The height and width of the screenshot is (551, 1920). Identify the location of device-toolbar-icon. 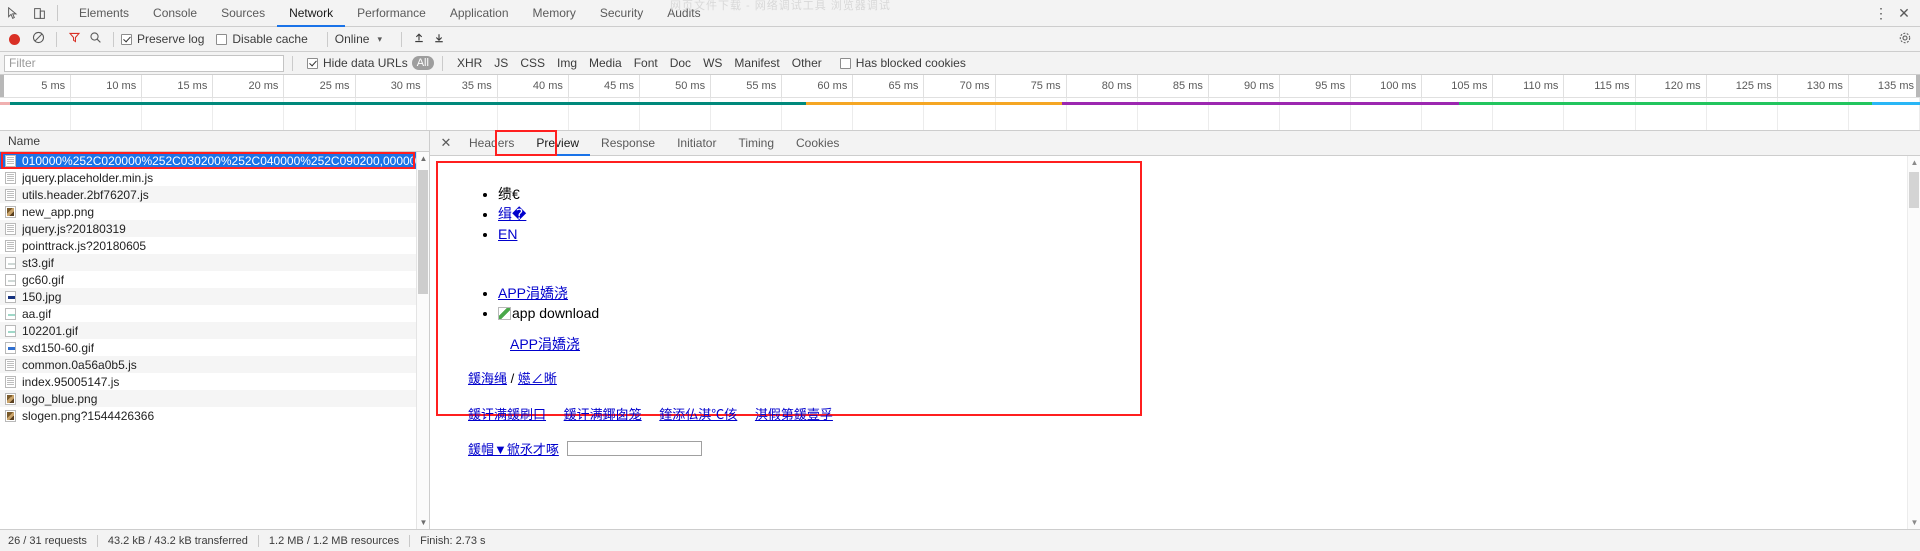
(39, 13).